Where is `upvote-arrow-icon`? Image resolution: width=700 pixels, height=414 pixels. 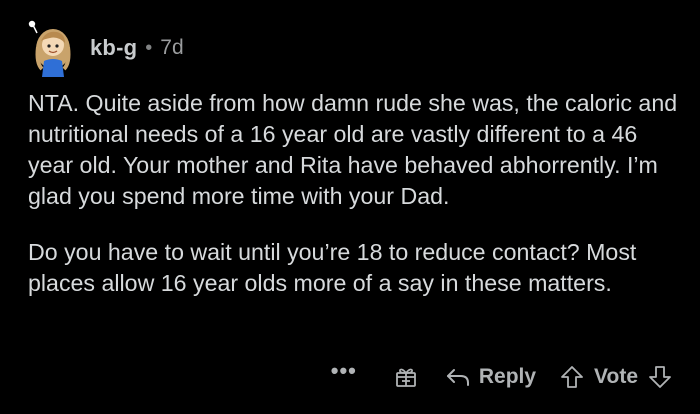 upvote-arrow-icon is located at coordinates (572, 377).